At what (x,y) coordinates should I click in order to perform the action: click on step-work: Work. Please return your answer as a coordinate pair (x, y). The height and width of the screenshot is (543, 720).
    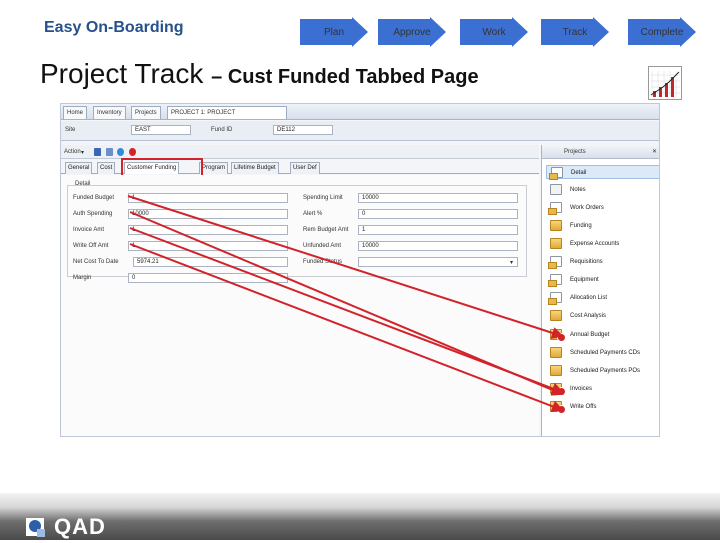
    Looking at the image, I should click on (494, 32).